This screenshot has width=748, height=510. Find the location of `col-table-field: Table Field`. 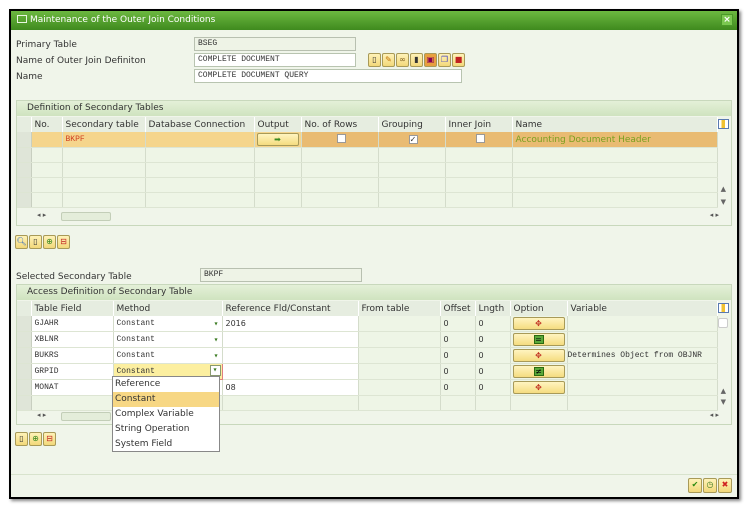

col-table-field: Table Field is located at coordinates (72, 308).